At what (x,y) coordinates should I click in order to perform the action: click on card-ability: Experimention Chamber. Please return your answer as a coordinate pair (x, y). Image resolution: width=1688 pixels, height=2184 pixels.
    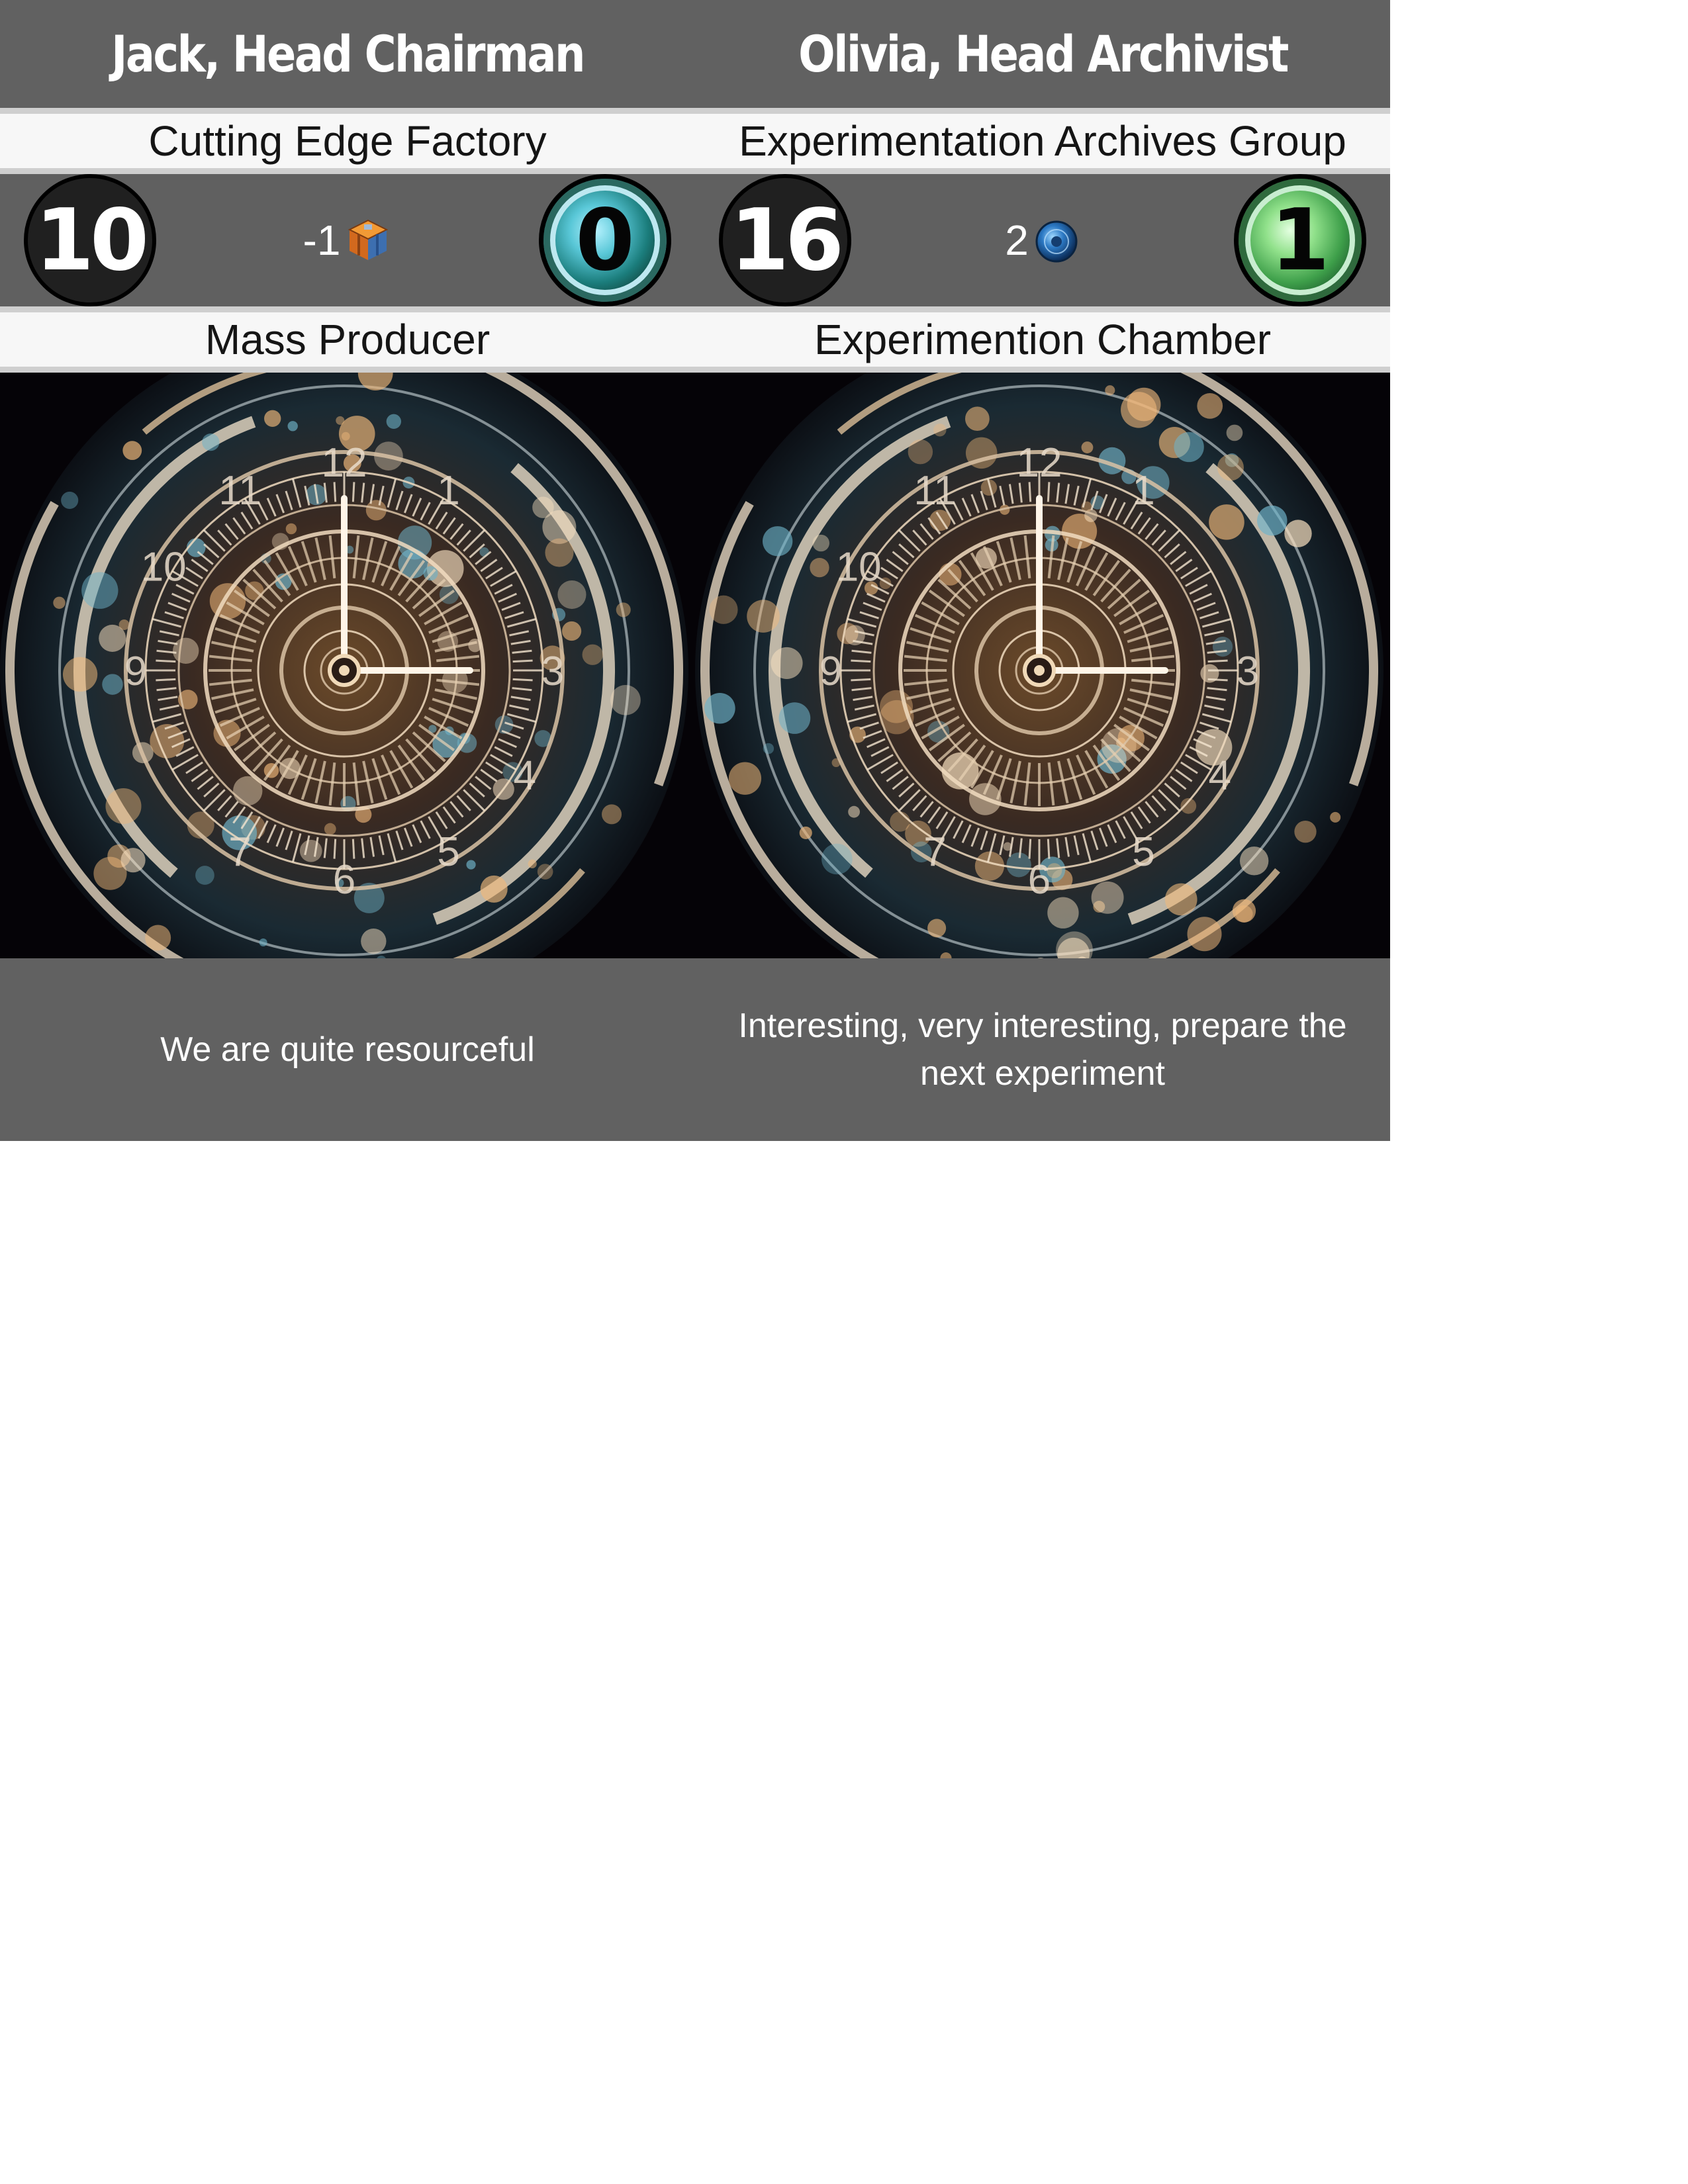
    Looking at the image, I should click on (1042, 339).